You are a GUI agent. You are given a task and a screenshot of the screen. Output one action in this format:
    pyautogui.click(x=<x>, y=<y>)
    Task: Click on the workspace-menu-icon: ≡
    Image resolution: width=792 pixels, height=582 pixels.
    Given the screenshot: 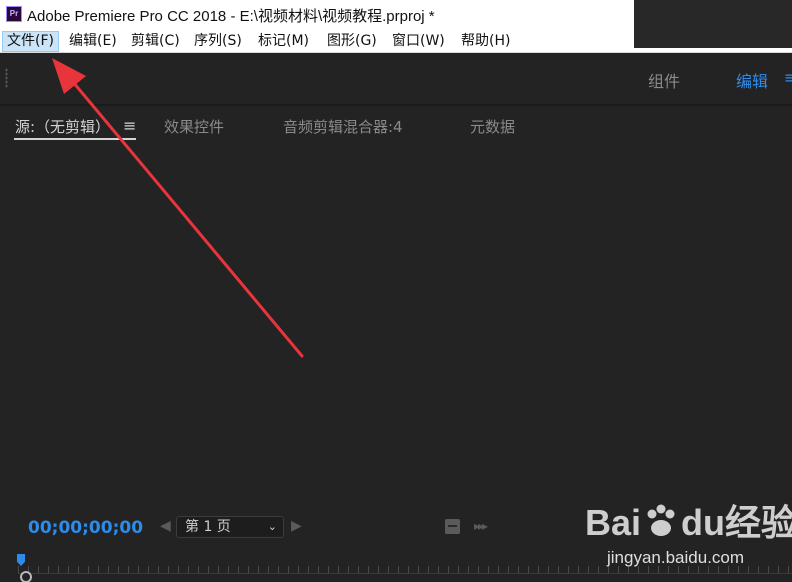 What is the action you would take?
    pyautogui.click(x=788, y=77)
    